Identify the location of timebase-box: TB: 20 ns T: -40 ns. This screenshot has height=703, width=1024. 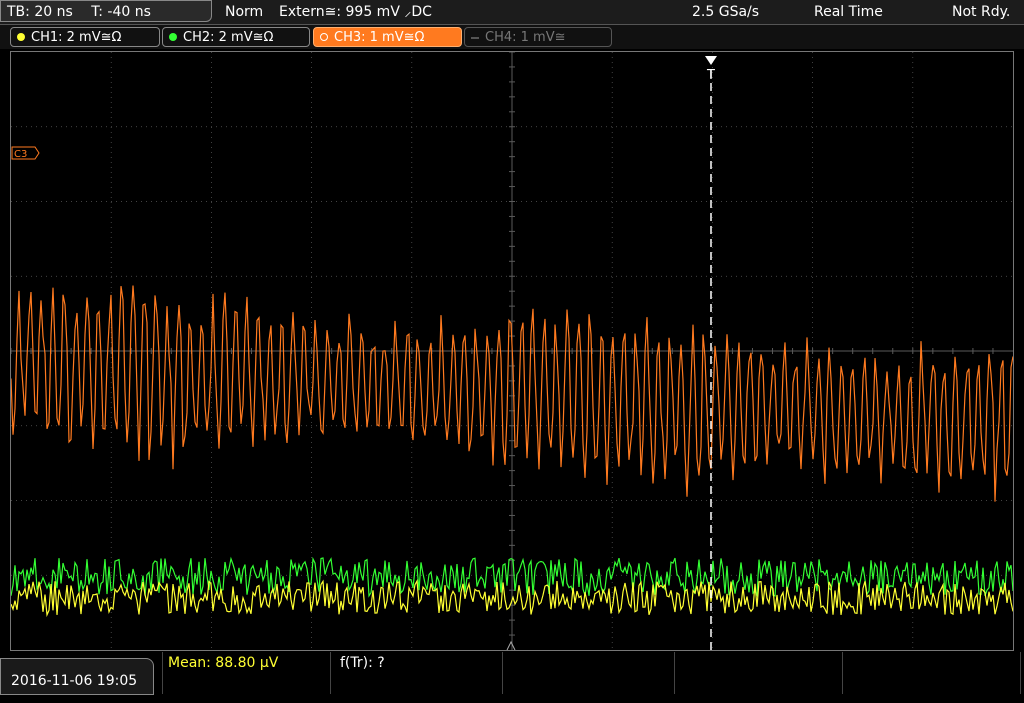
(106, 11).